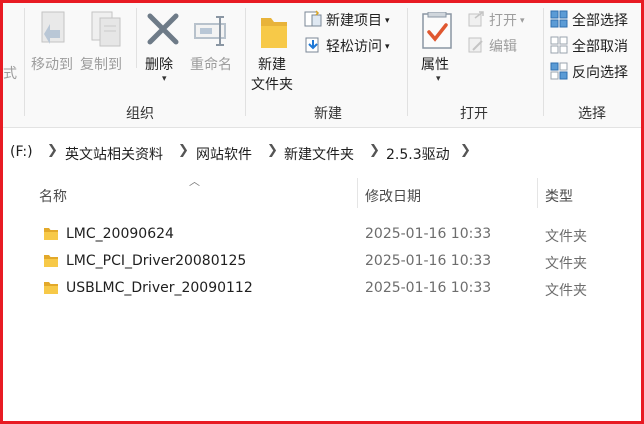 This screenshot has height=424, width=644. Describe the element at coordinates (156, 261) in the screenshot. I see `file-name: LMC_PCI_Driver20080125` at that location.